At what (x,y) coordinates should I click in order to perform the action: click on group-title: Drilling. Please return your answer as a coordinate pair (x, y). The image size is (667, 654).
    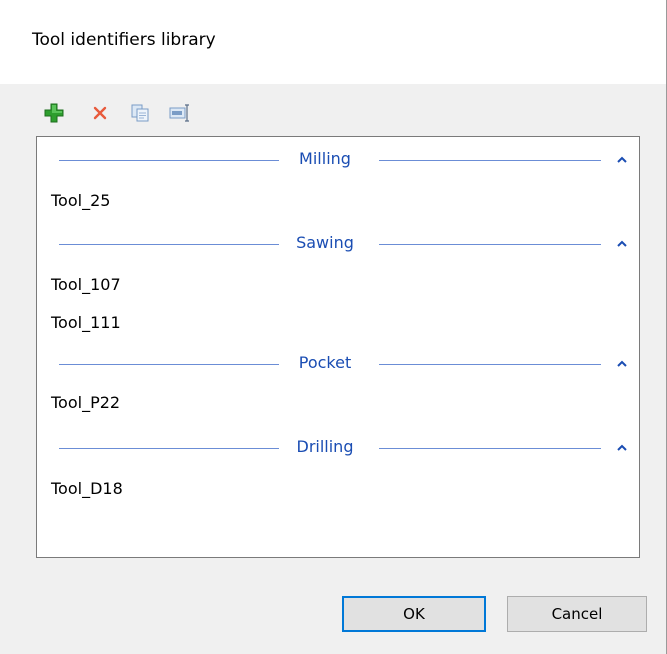
    Looking at the image, I should click on (325, 446).